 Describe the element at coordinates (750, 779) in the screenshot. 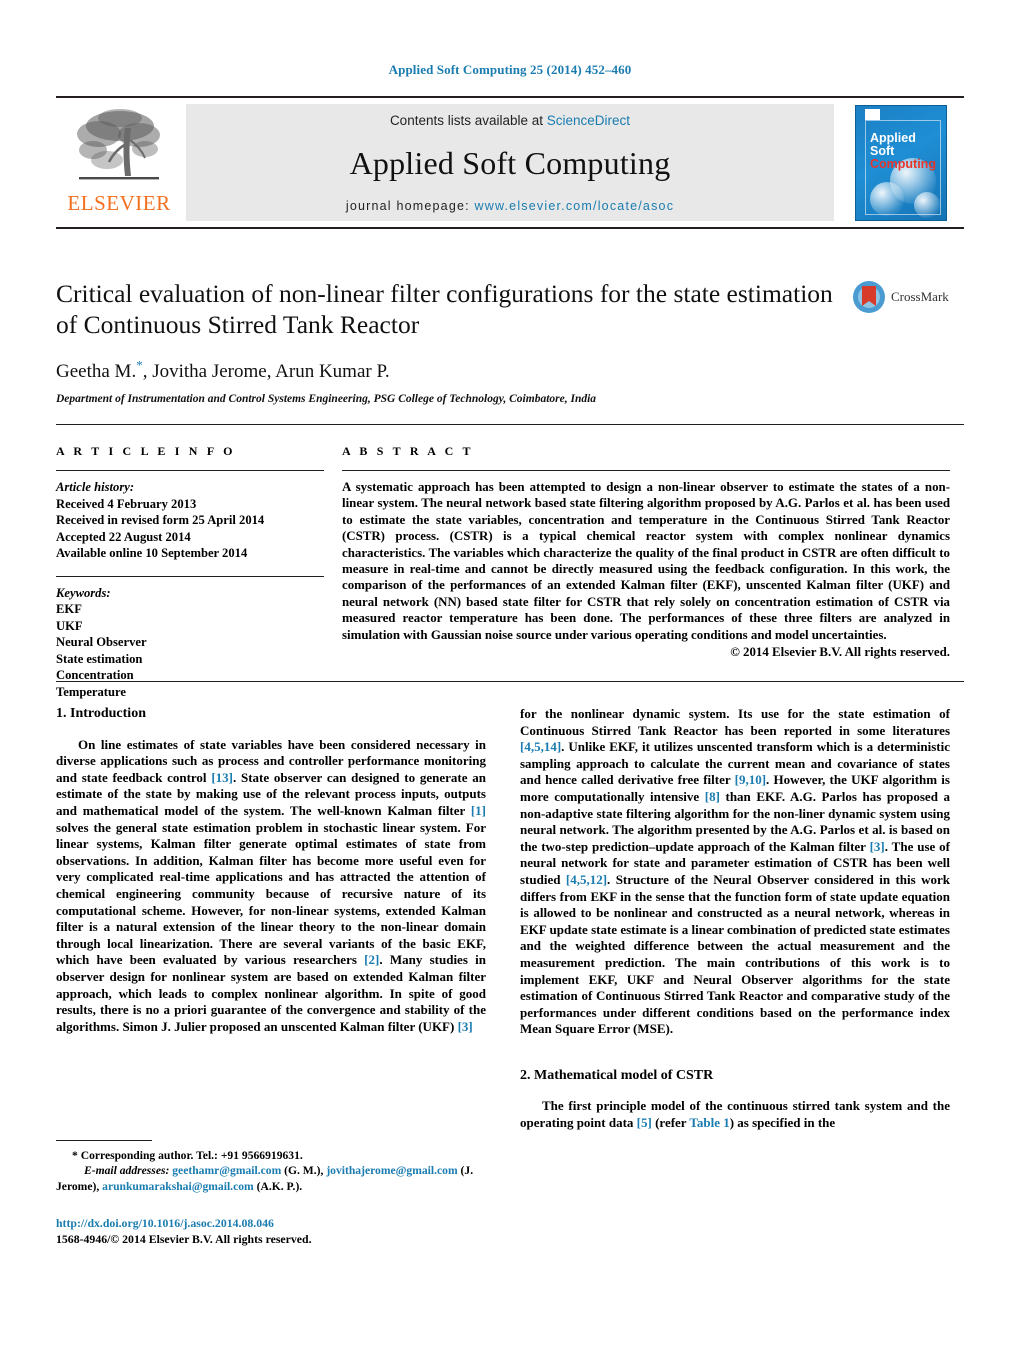

I see `citation-ref: [9,10]` at that location.